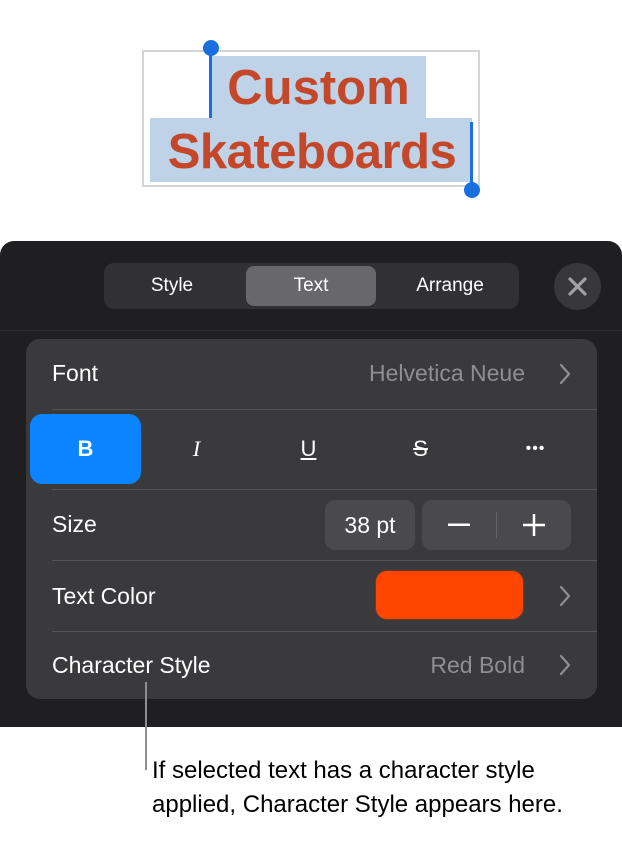 This screenshot has height=868, width=622. Describe the element at coordinates (311, 525) in the screenshot. I see `size-row: Size 38 pt` at that location.